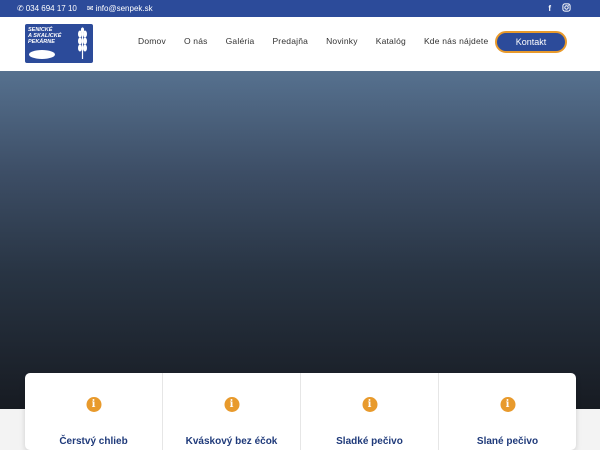 The height and width of the screenshot is (450, 600). Describe the element at coordinates (85, 8) in the screenshot. I see `contact-info: ✆ 034 694 17 10 ✉ info@senpek.sk` at that location.